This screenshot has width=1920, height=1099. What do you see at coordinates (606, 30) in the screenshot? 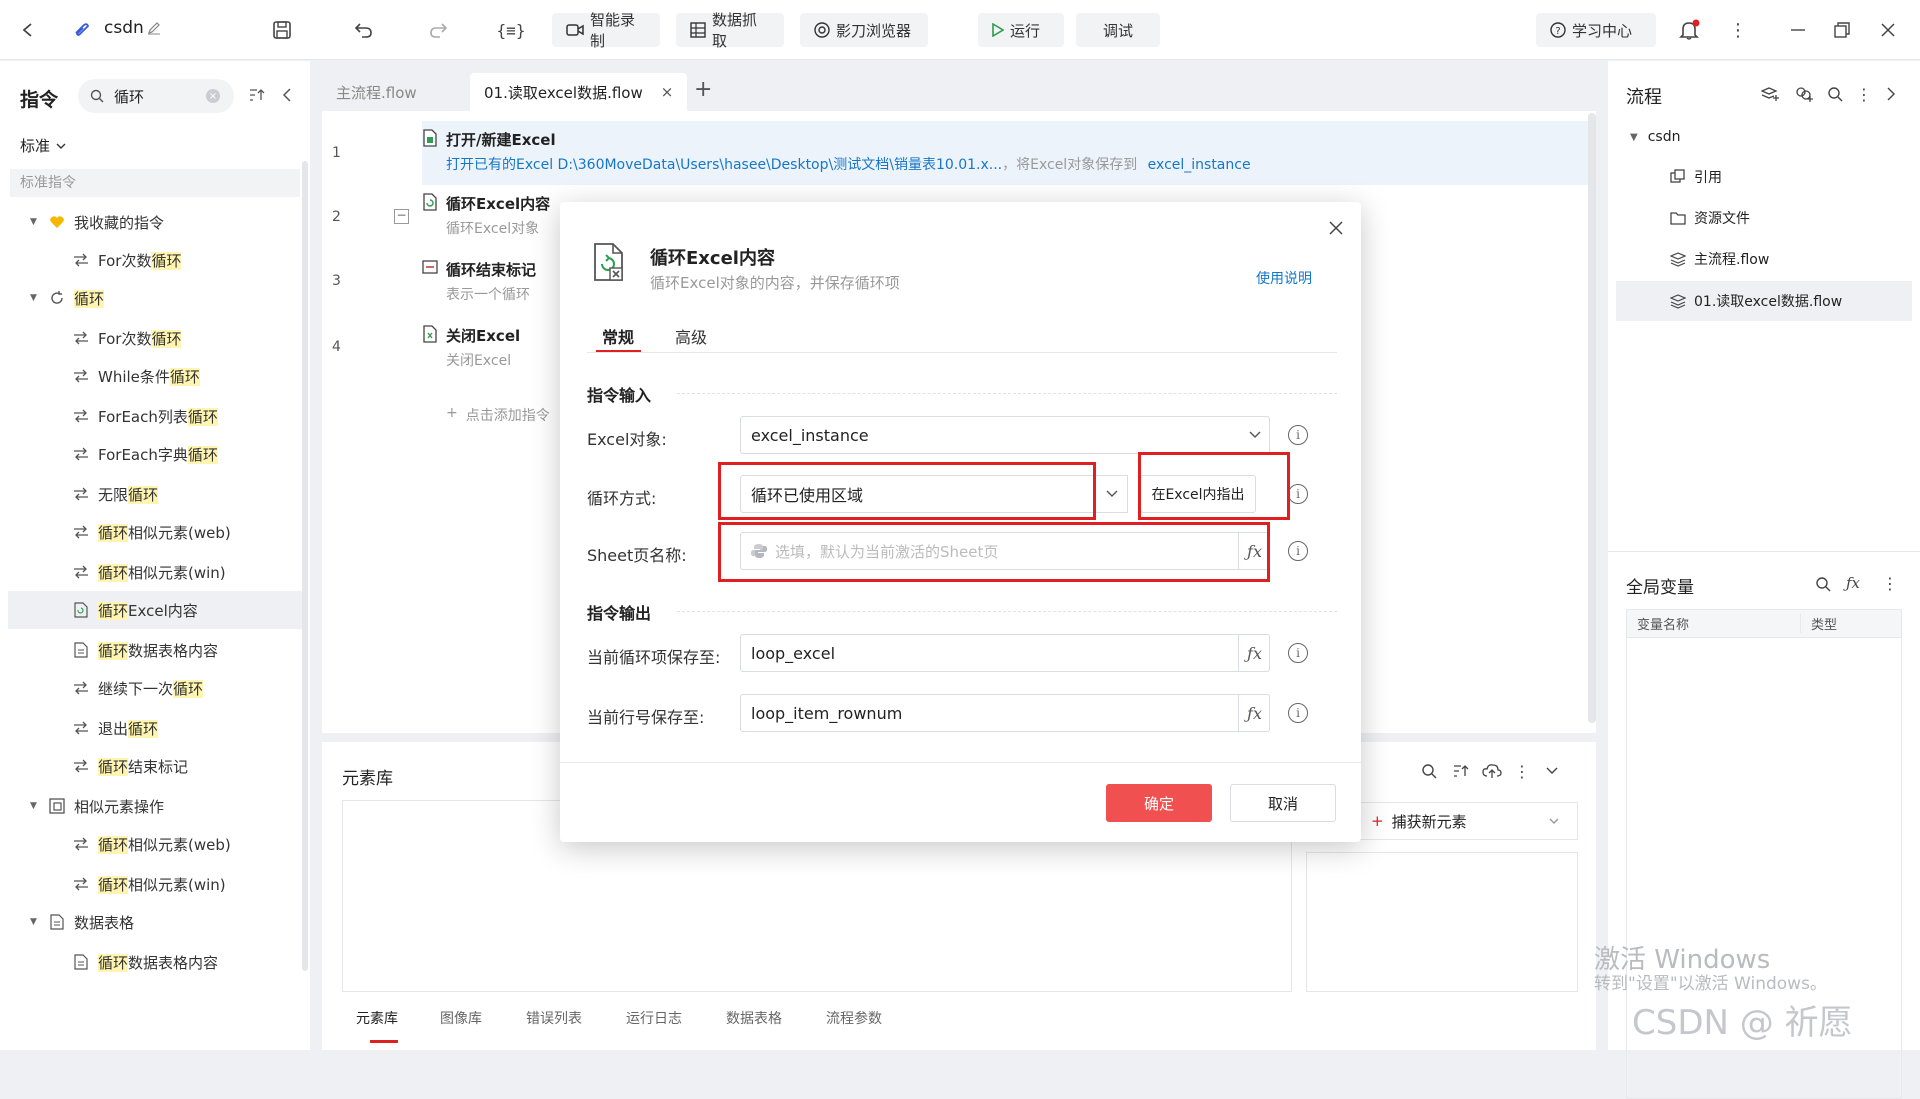
I see `smart-record-button: 智能录制` at bounding box center [606, 30].